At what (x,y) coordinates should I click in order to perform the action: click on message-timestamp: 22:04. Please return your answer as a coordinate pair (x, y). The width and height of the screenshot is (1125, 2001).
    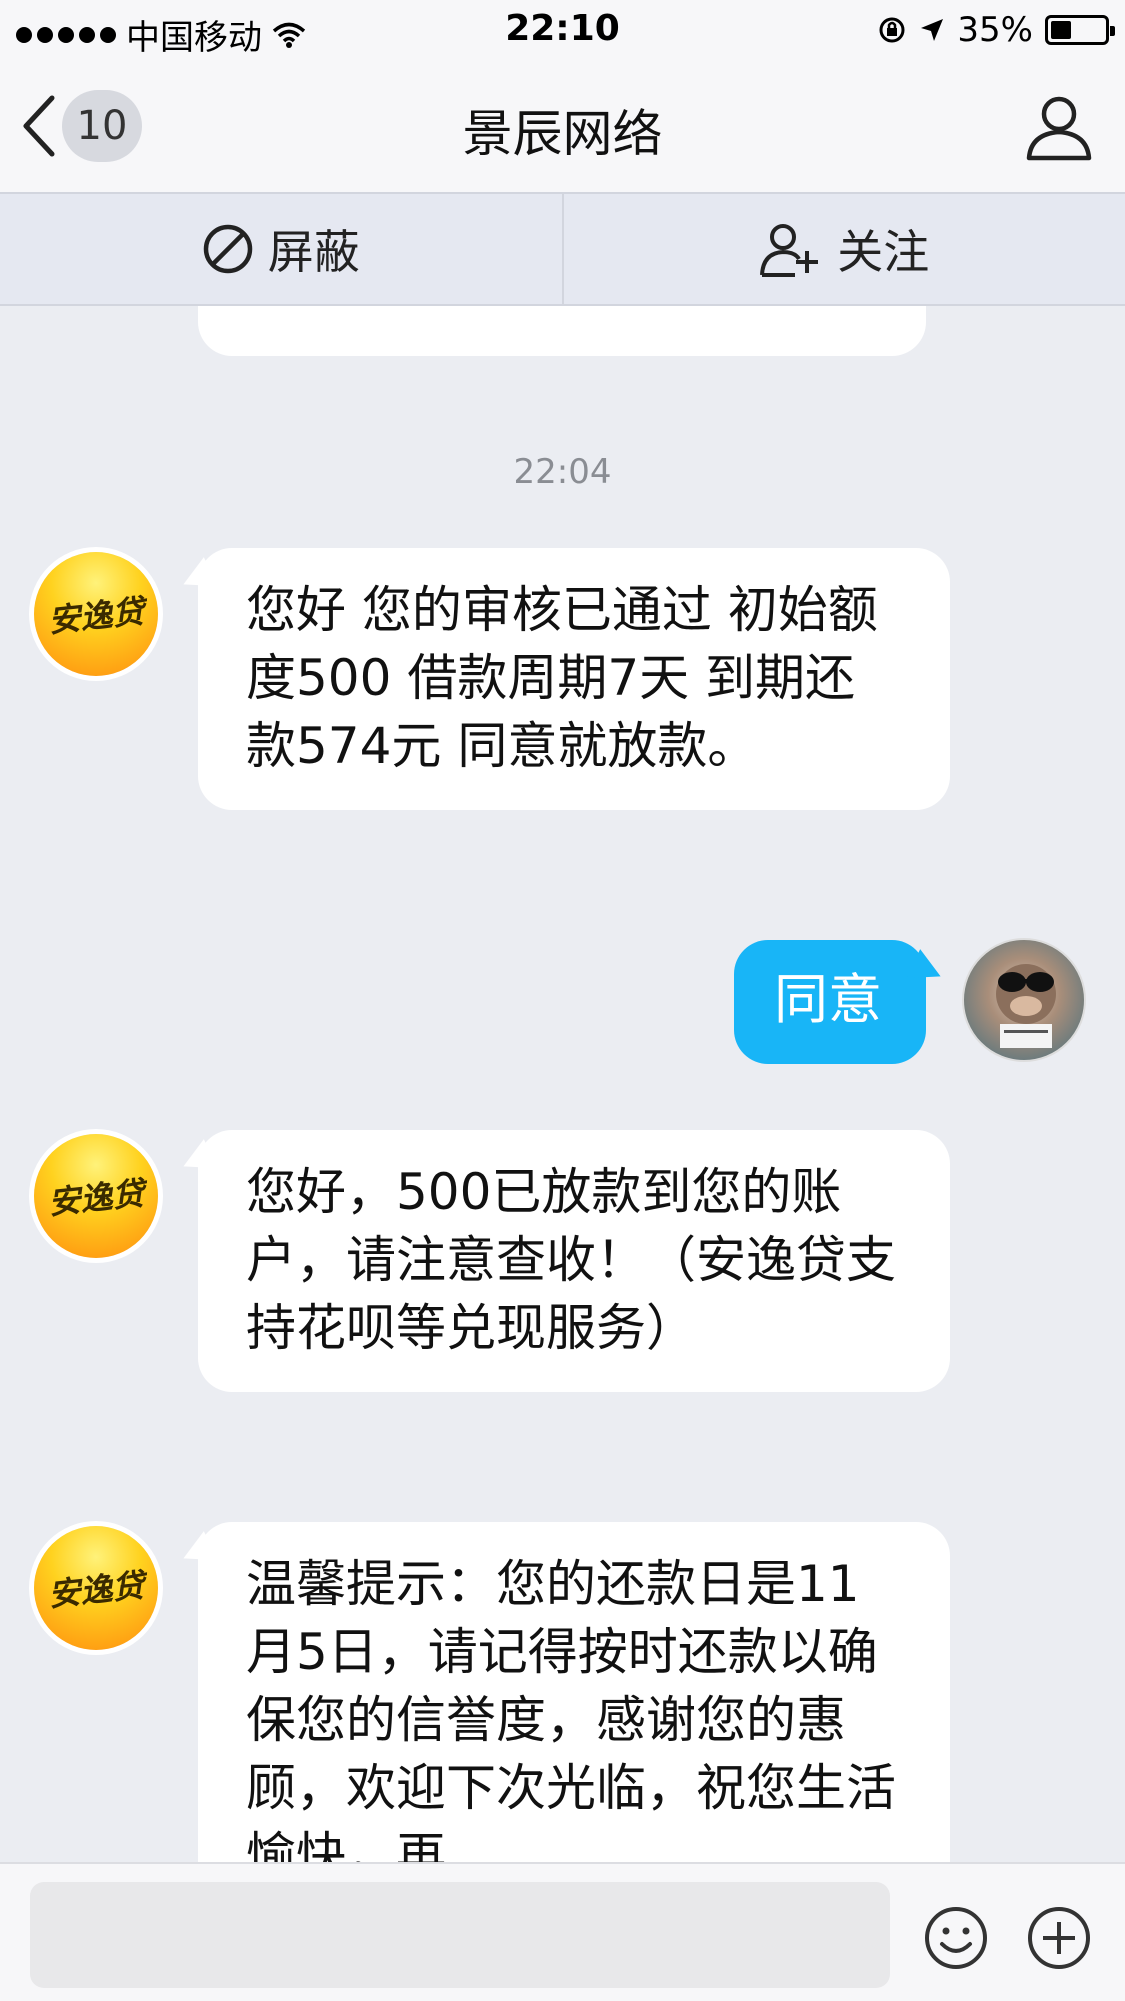
    Looking at the image, I should click on (562, 472).